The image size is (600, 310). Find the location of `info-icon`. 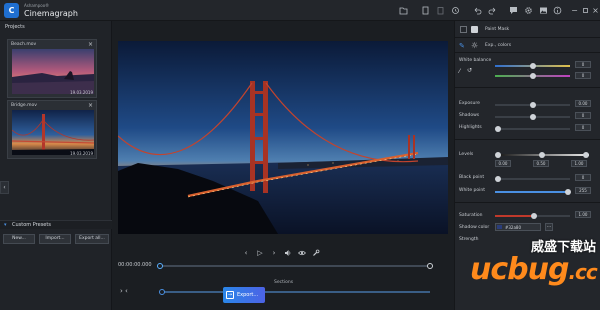

info-icon is located at coordinates (557, 10).